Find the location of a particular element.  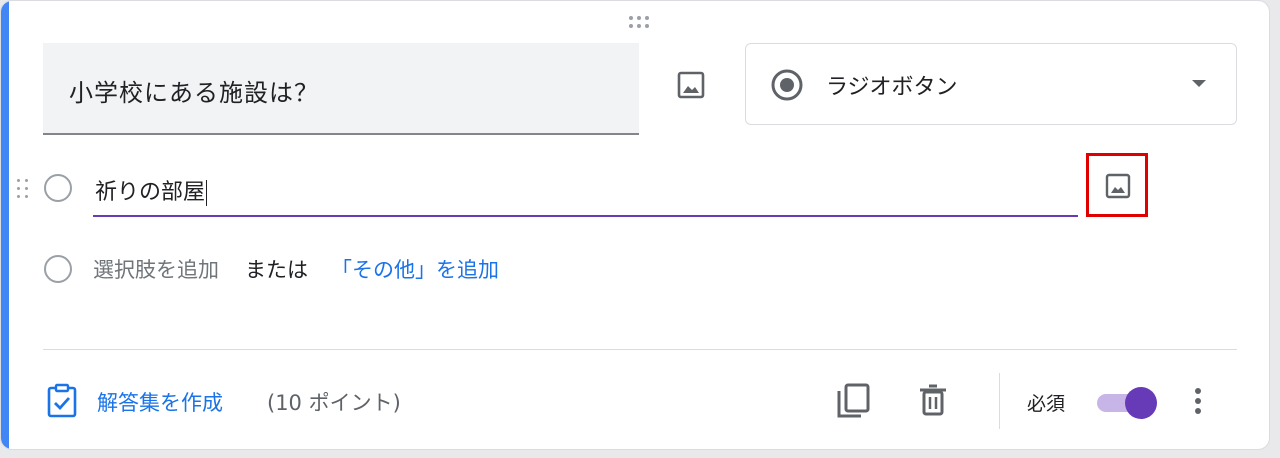

footer-divider is located at coordinates (640, 349).